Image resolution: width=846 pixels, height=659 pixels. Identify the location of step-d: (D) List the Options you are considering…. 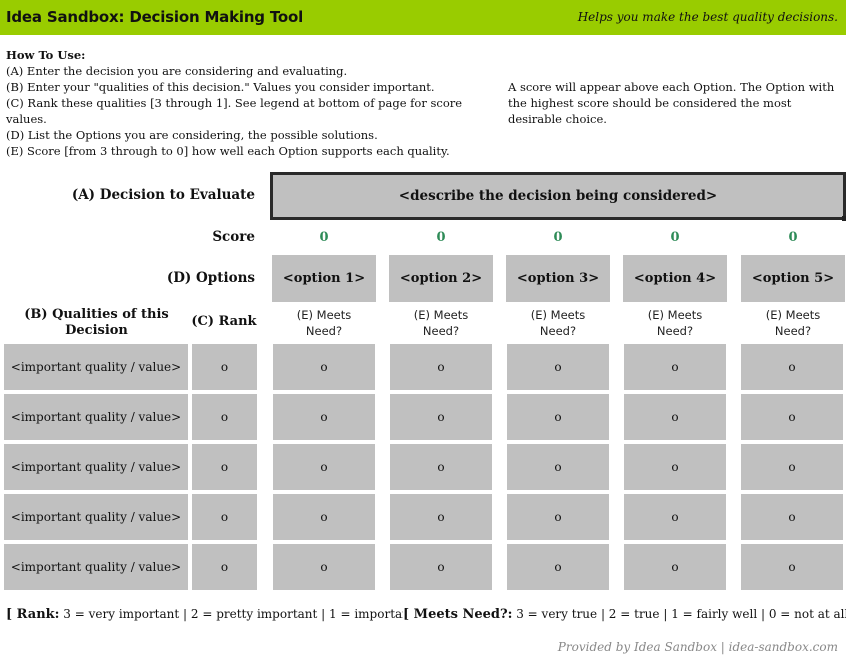
(192, 135).